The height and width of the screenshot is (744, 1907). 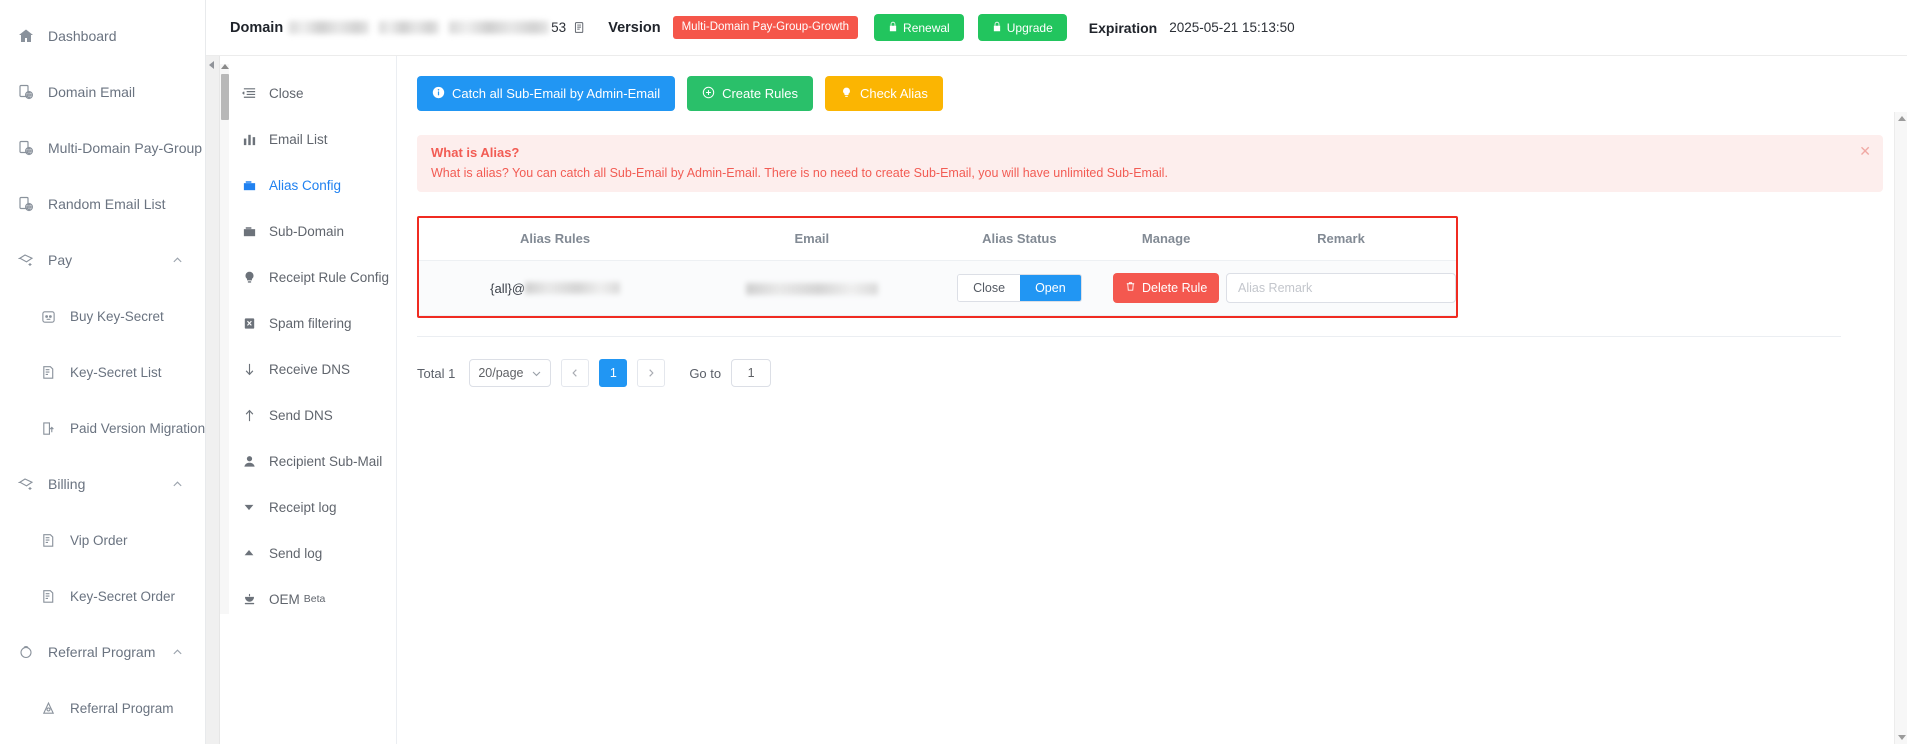 I want to click on sidebar-item-label: Vip Order, so click(x=99, y=540).